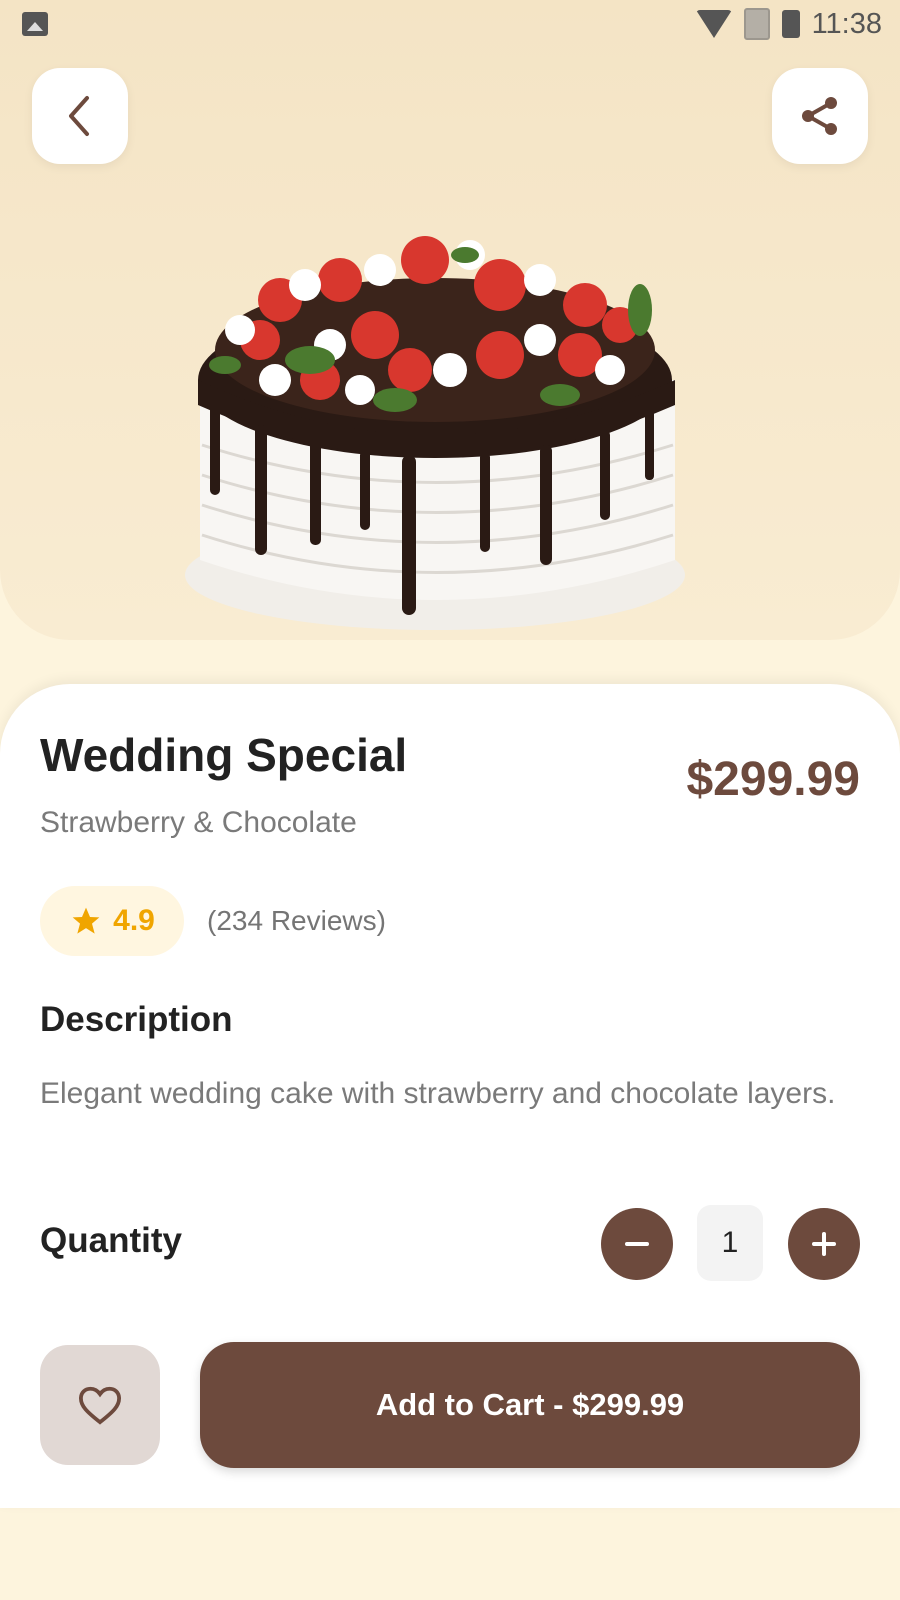 The height and width of the screenshot is (1600, 900). I want to click on product-price: $299.99, so click(773, 779).